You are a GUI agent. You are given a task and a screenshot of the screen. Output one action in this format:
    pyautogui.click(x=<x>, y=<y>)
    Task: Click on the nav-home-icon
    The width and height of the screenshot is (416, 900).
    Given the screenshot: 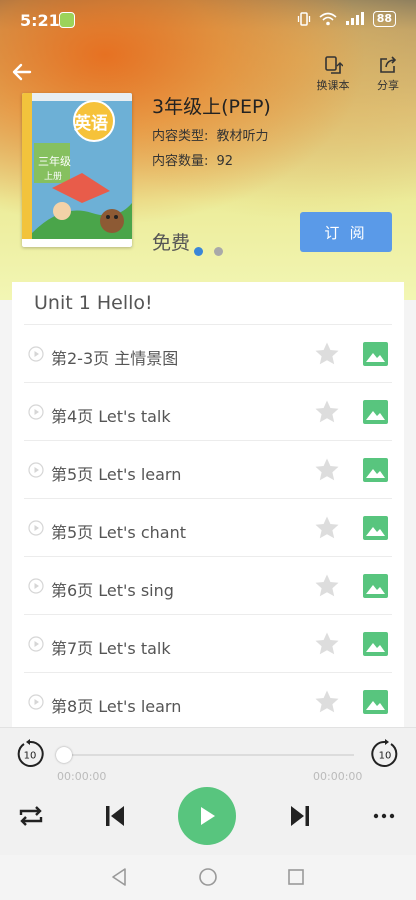 What is the action you would take?
    pyautogui.click(x=208, y=877)
    